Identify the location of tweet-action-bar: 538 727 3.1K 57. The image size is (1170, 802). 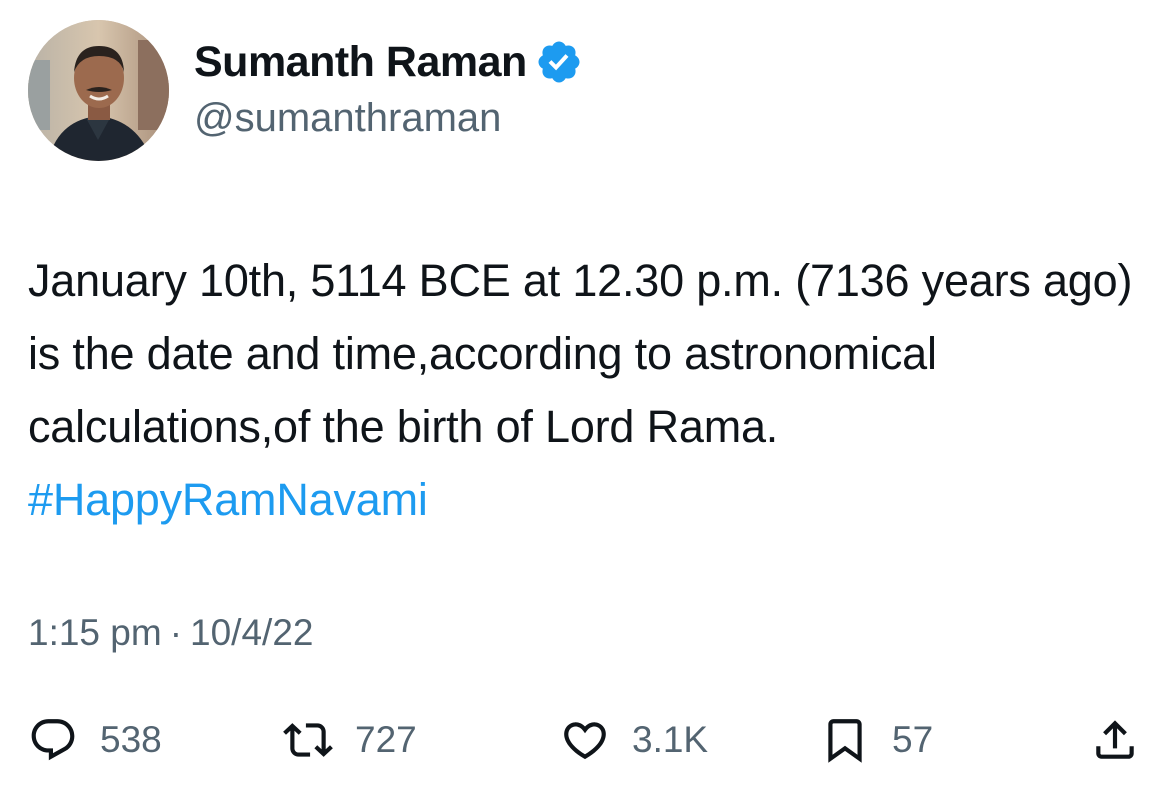
(585, 740).